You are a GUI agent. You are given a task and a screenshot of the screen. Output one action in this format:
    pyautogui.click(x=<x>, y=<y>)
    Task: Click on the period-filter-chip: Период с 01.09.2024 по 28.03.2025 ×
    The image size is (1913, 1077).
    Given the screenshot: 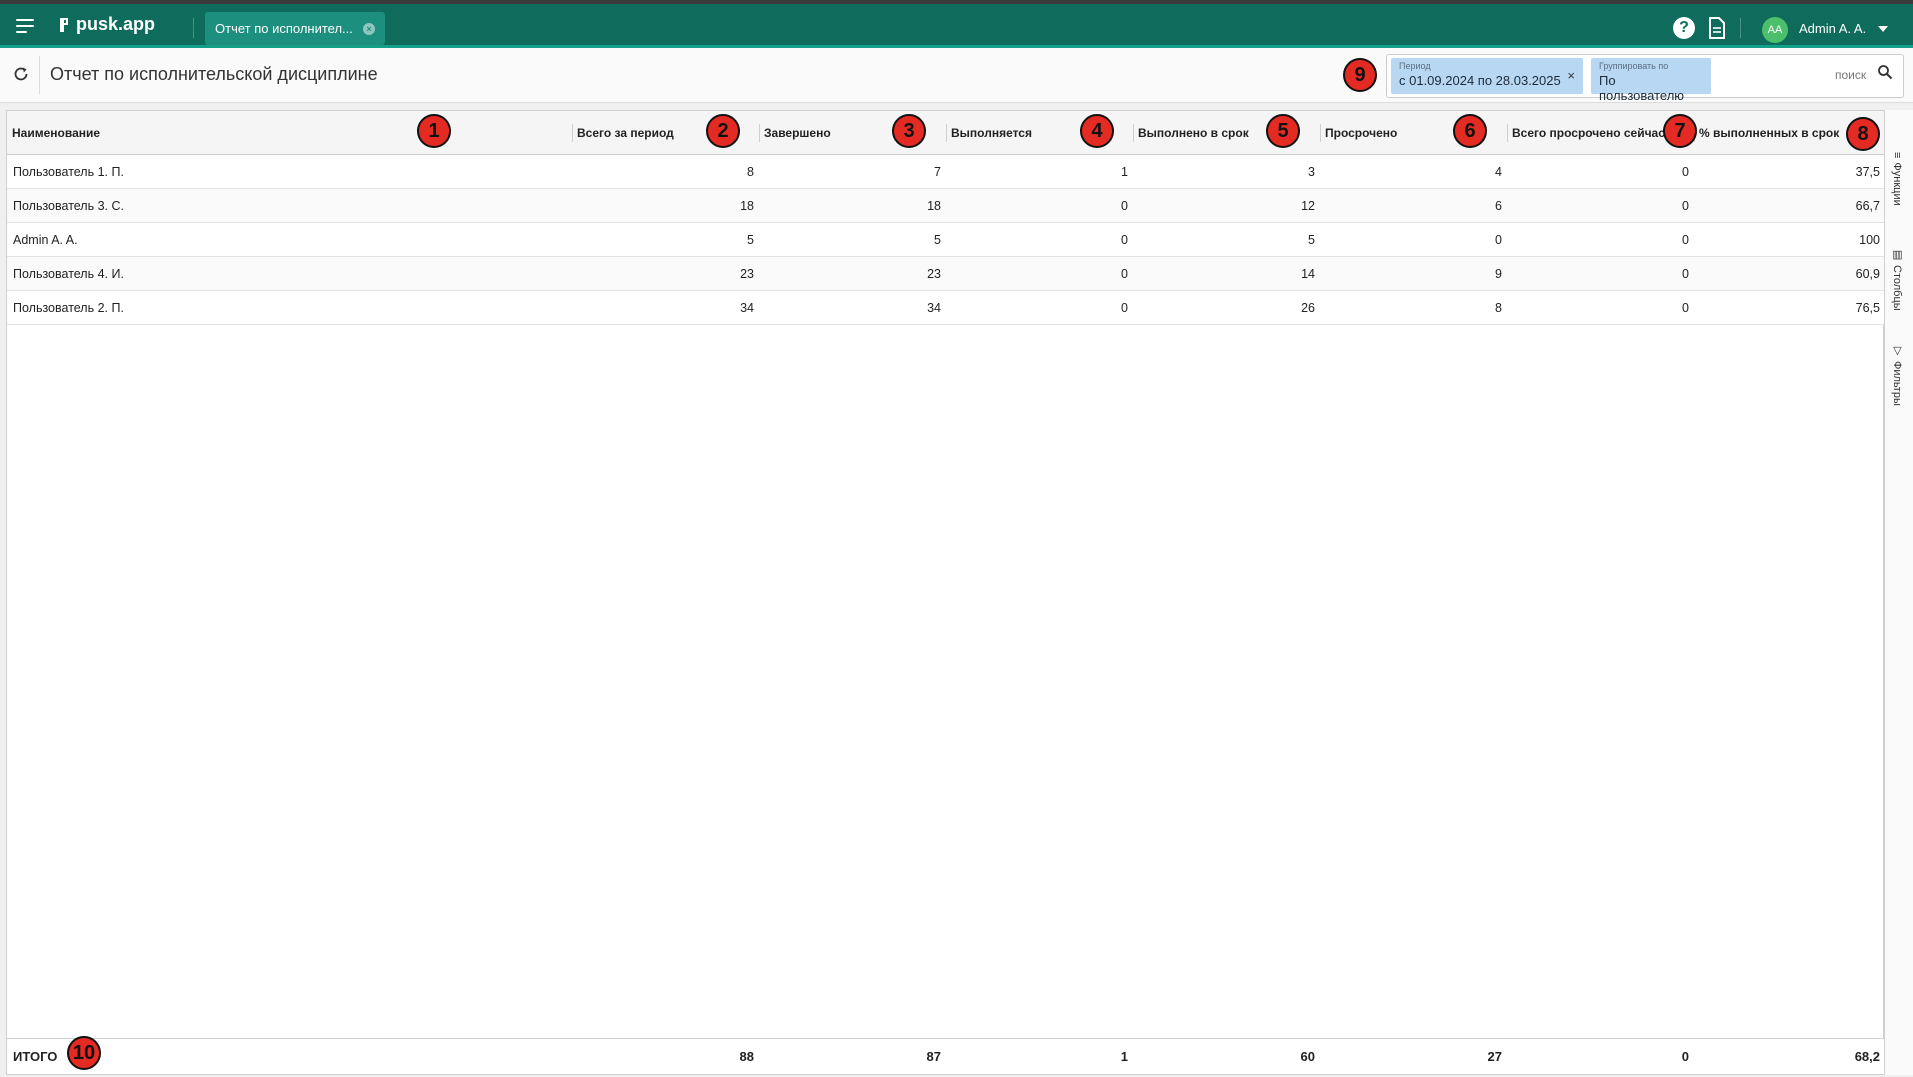 What is the action you would take?
    pyautogui.click(x=1487, y=76)
    